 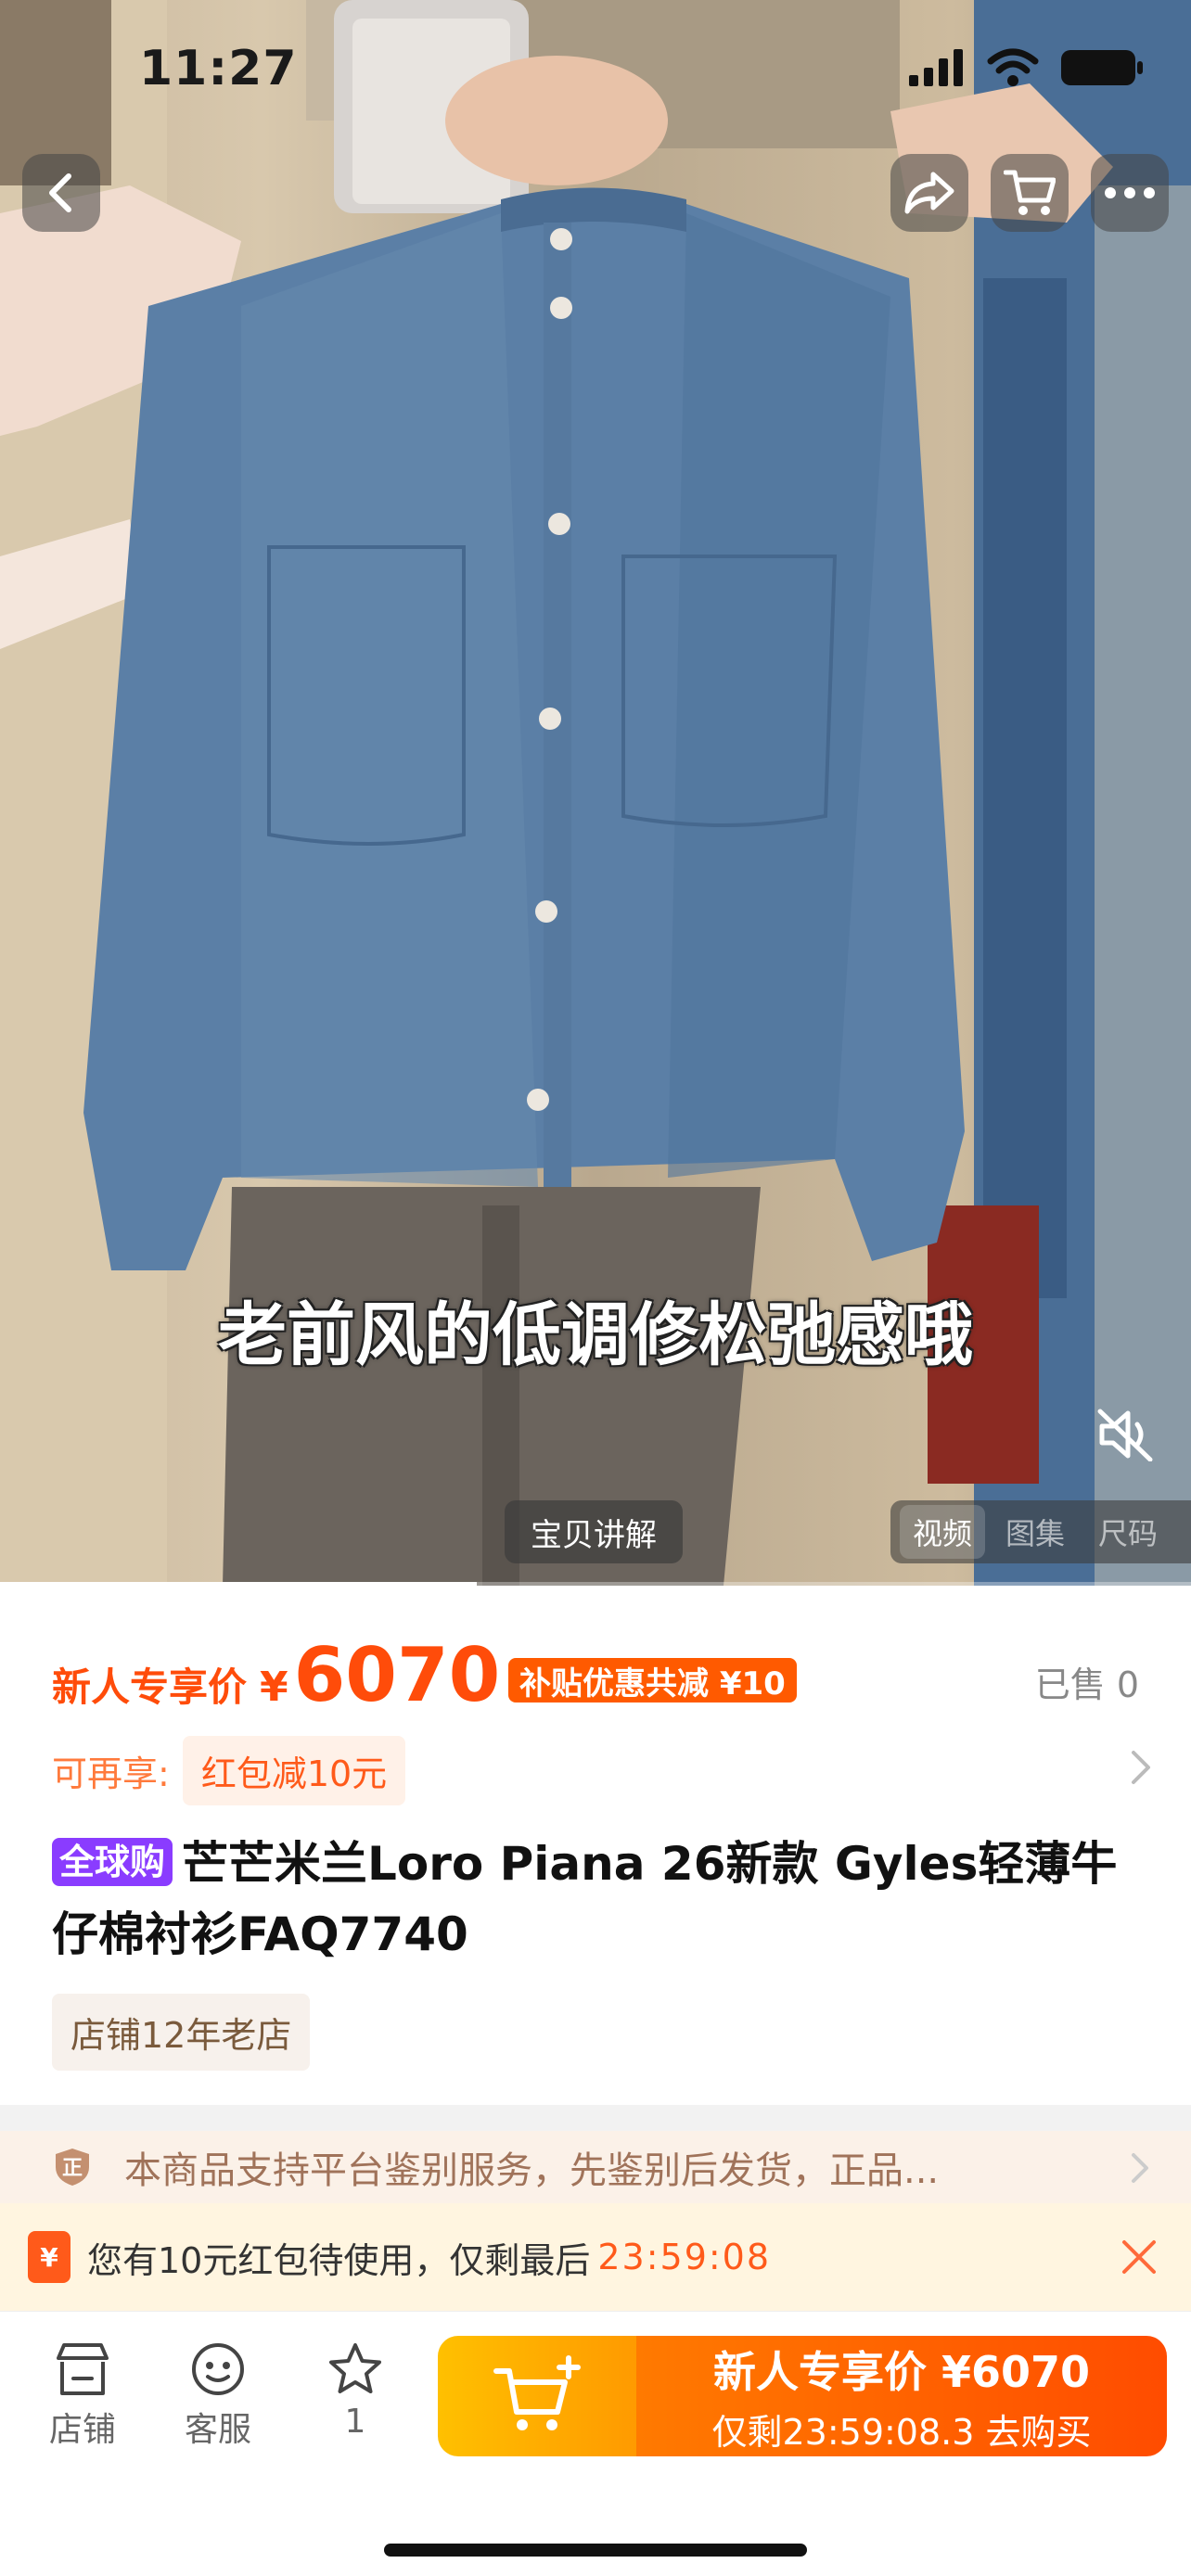 I want to click on chevron-left-icon, so click(x=60, y=192).